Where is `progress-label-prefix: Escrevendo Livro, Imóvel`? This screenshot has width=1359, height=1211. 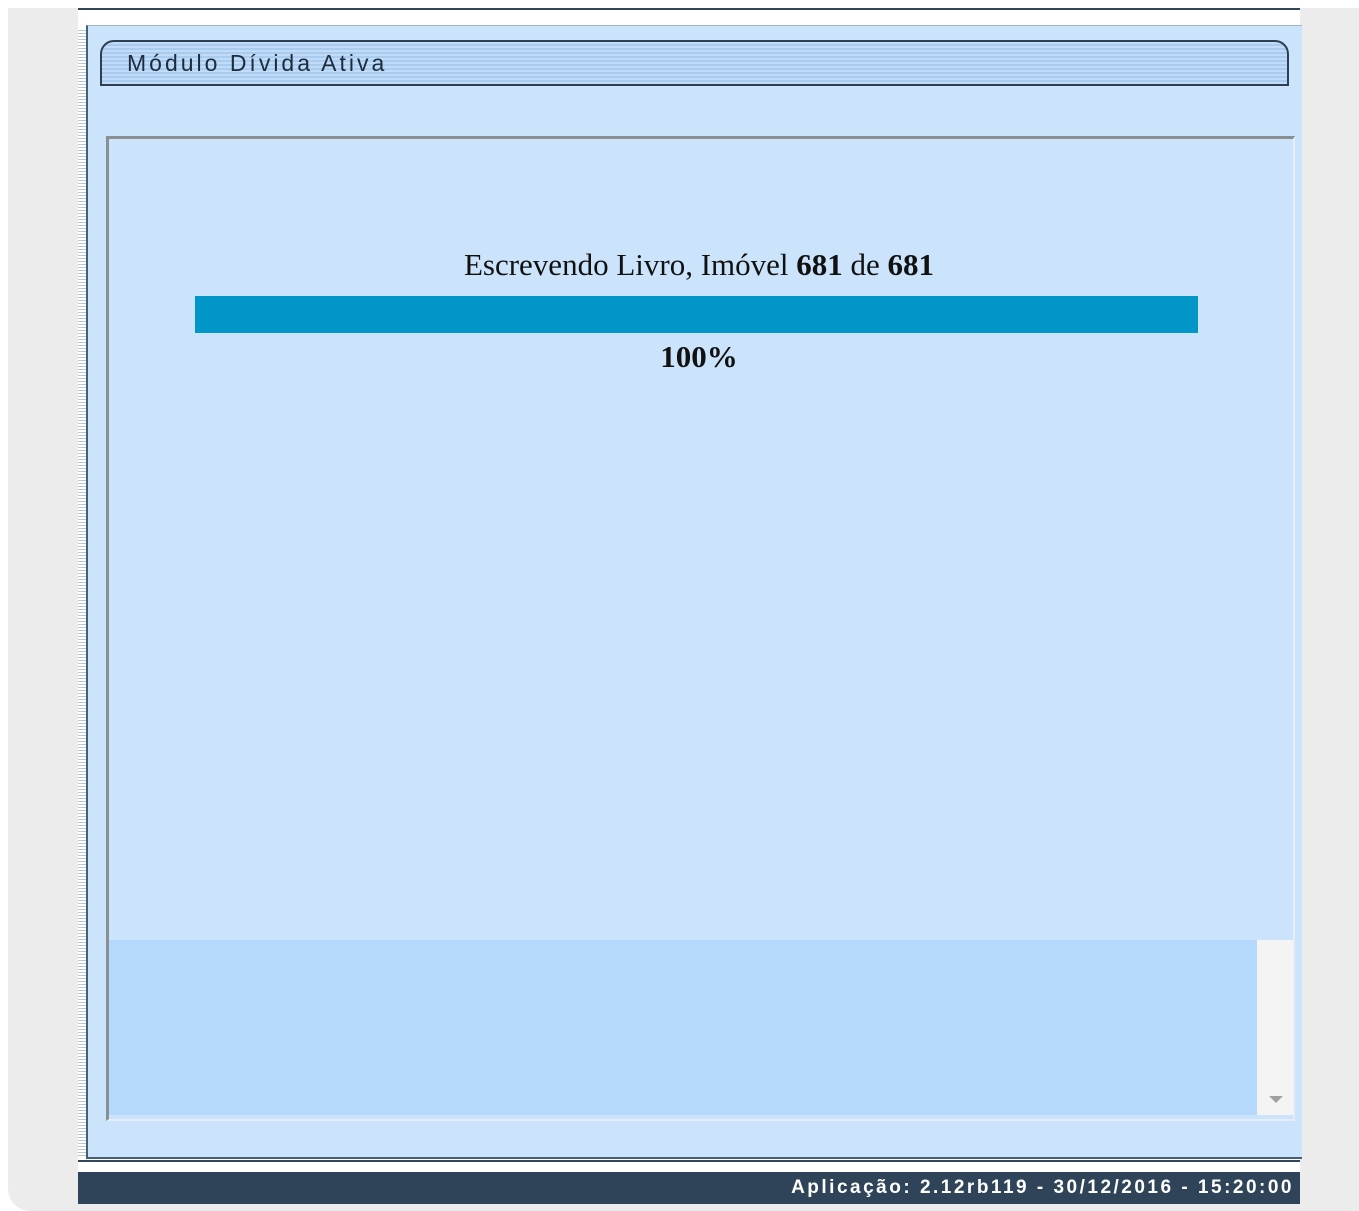
progress-label-prefix: Escrevendo Livro, Imóvel is located at coordinates (626, 264).